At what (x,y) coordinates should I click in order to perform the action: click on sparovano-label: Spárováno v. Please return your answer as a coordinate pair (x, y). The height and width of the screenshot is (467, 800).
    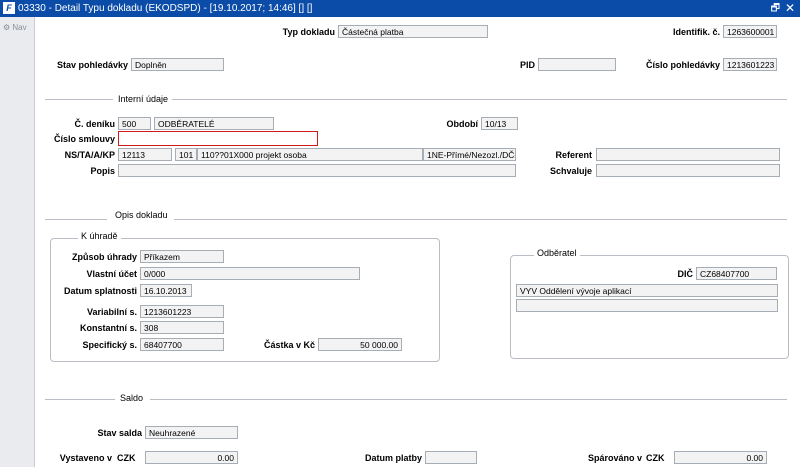
    Looking at the image, I should click on (614, 458).